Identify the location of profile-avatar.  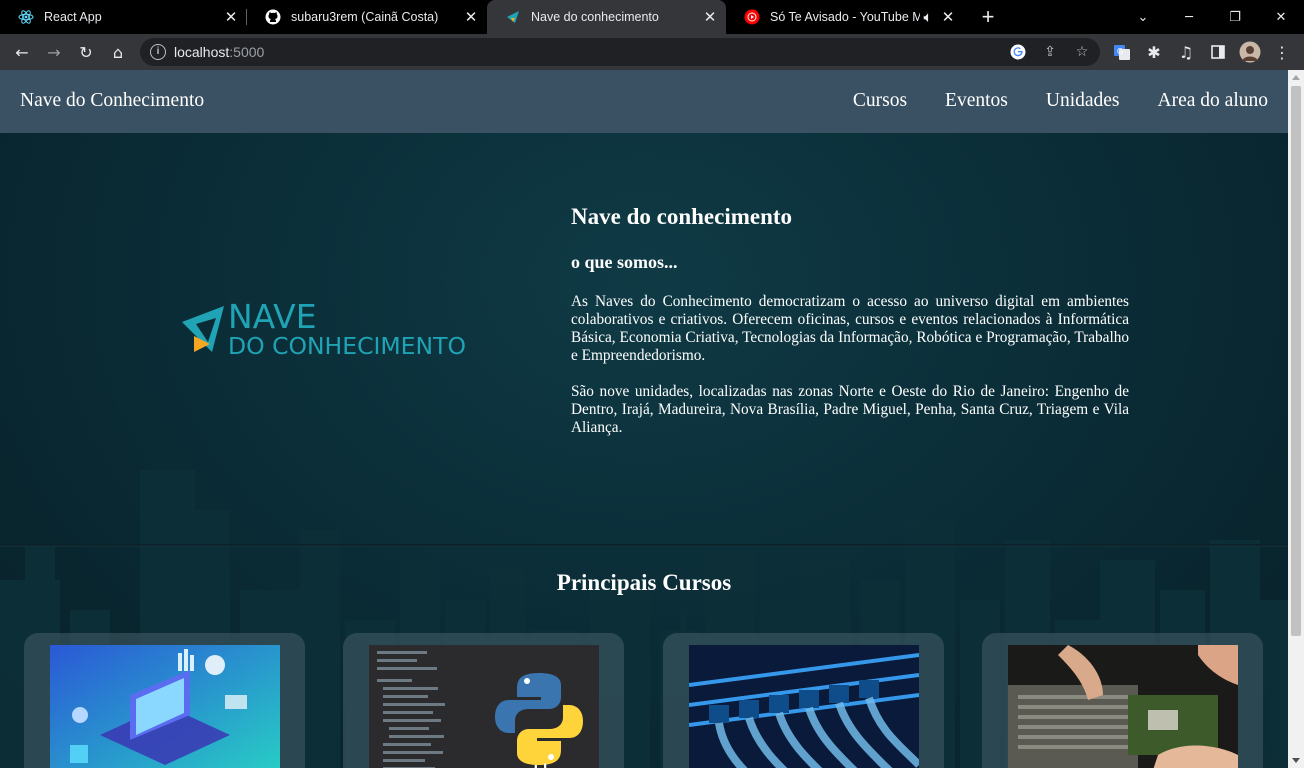
(1250, 52).